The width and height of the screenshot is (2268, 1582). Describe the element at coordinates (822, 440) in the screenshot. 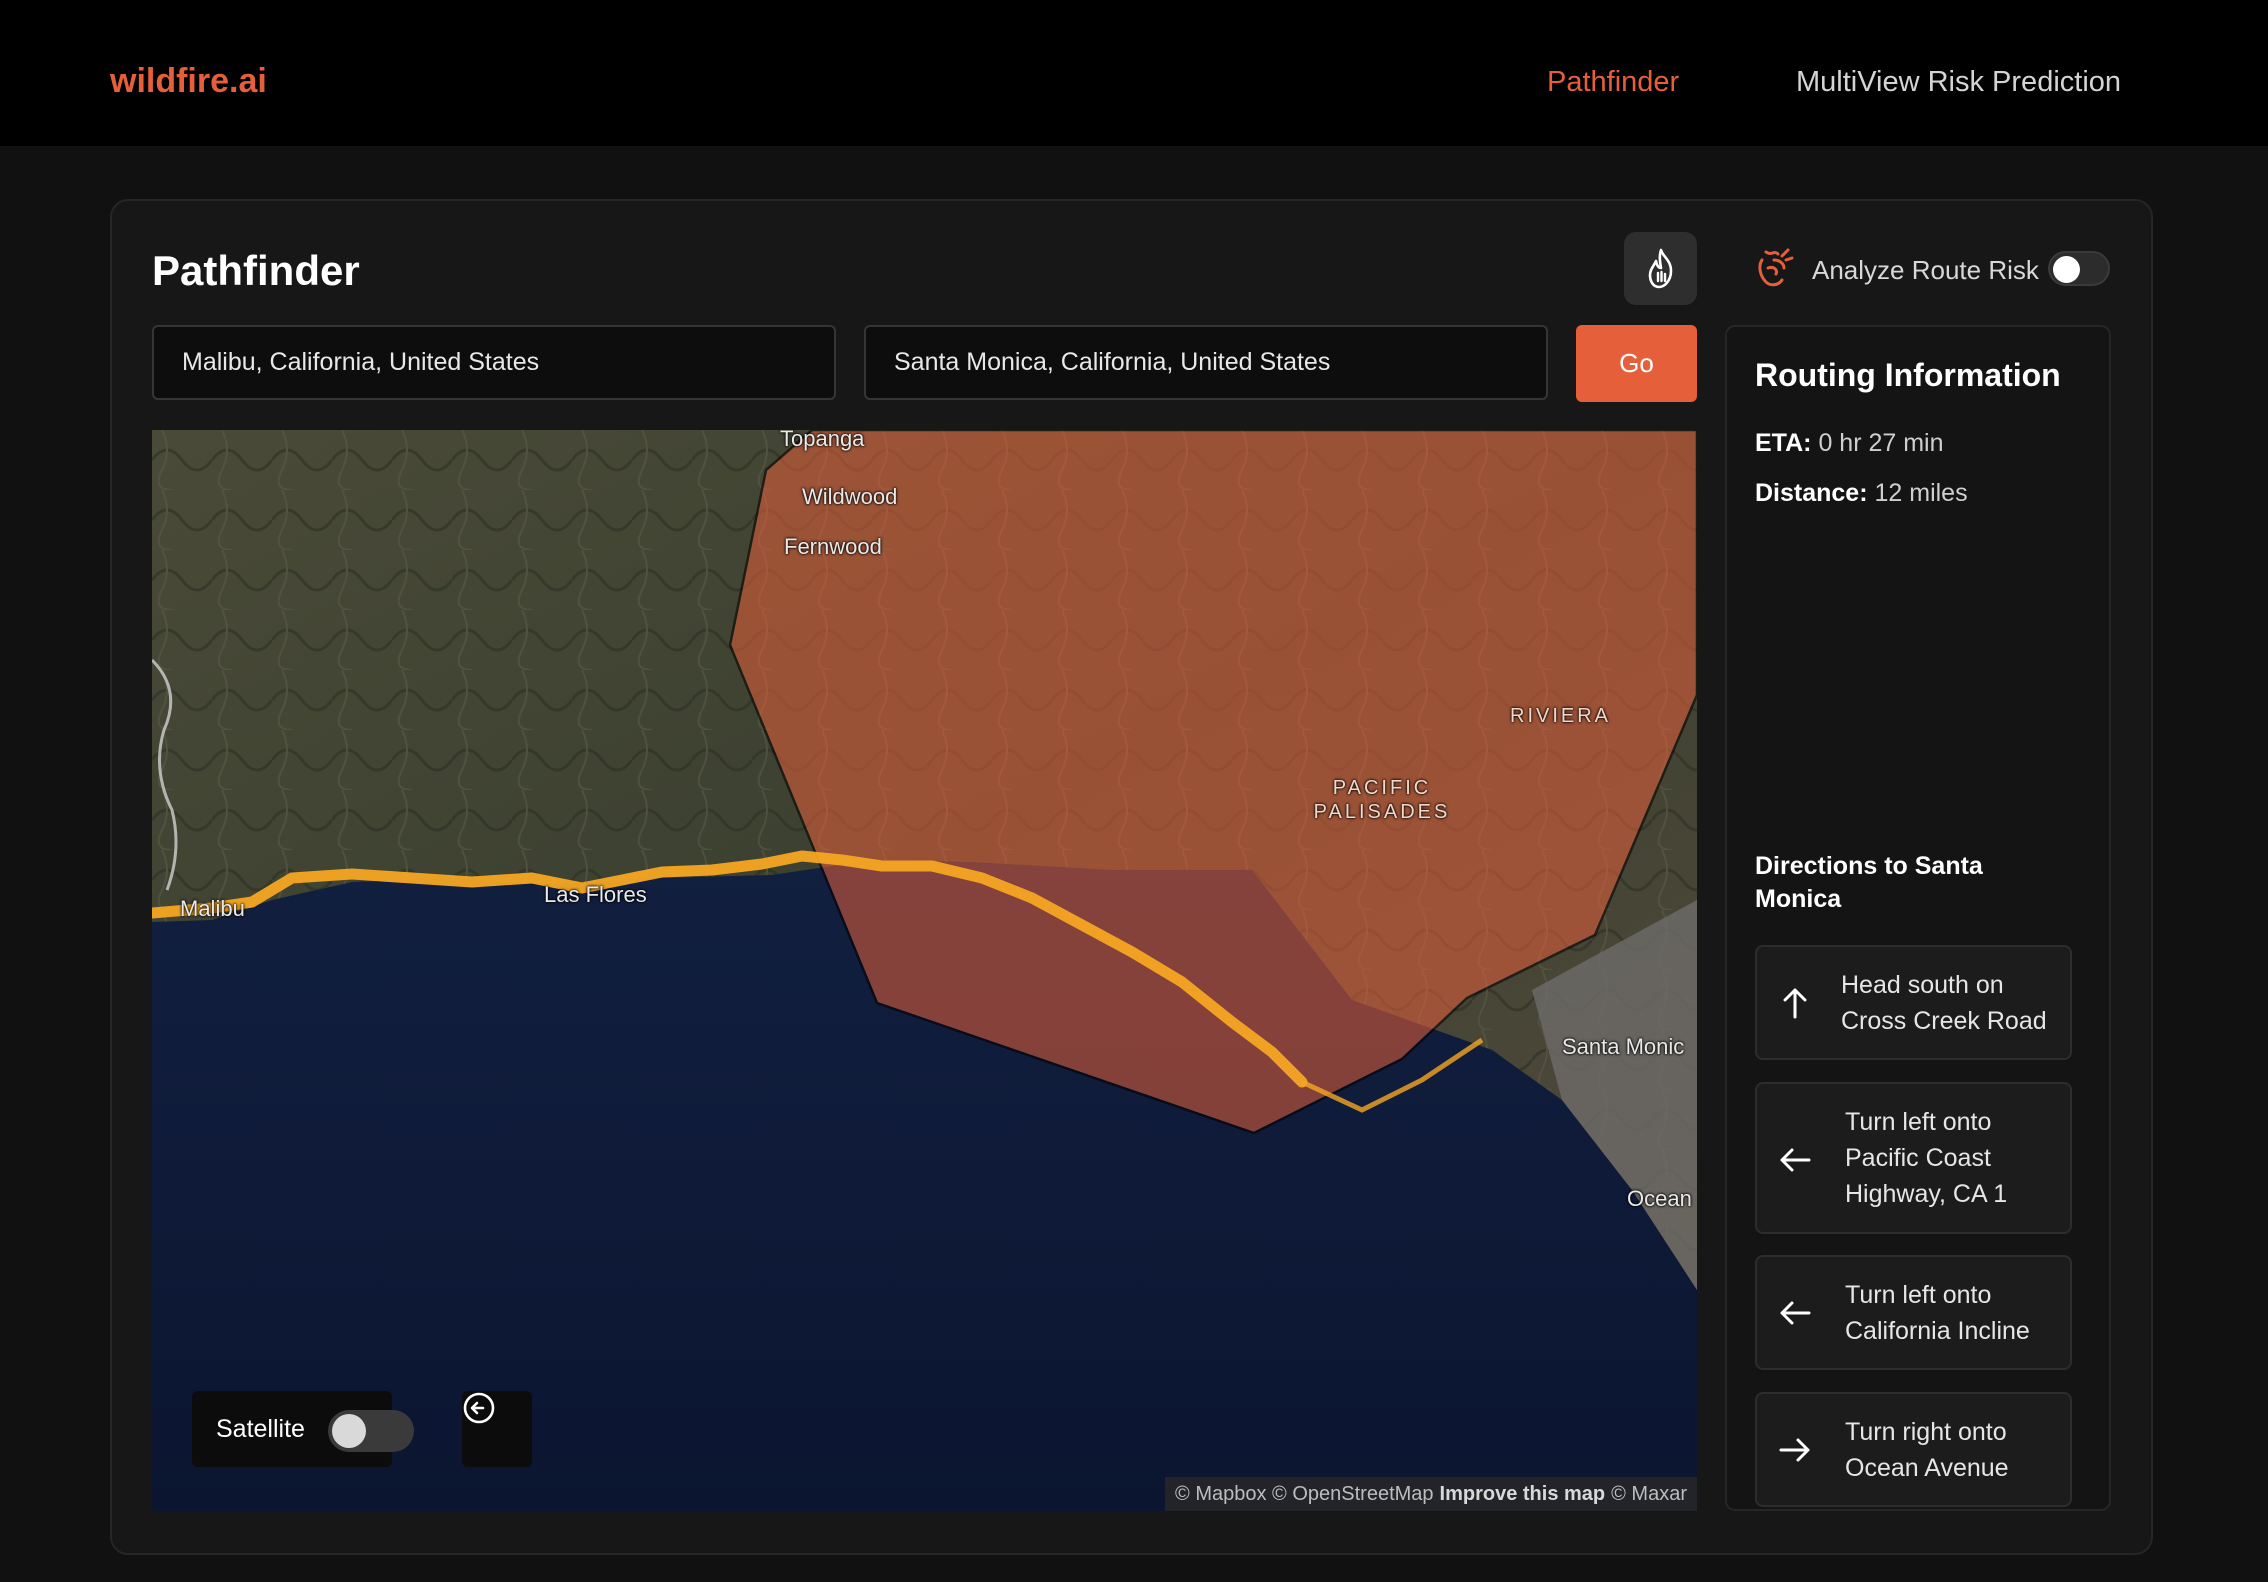

I see `place-label: Topanga` at that location.